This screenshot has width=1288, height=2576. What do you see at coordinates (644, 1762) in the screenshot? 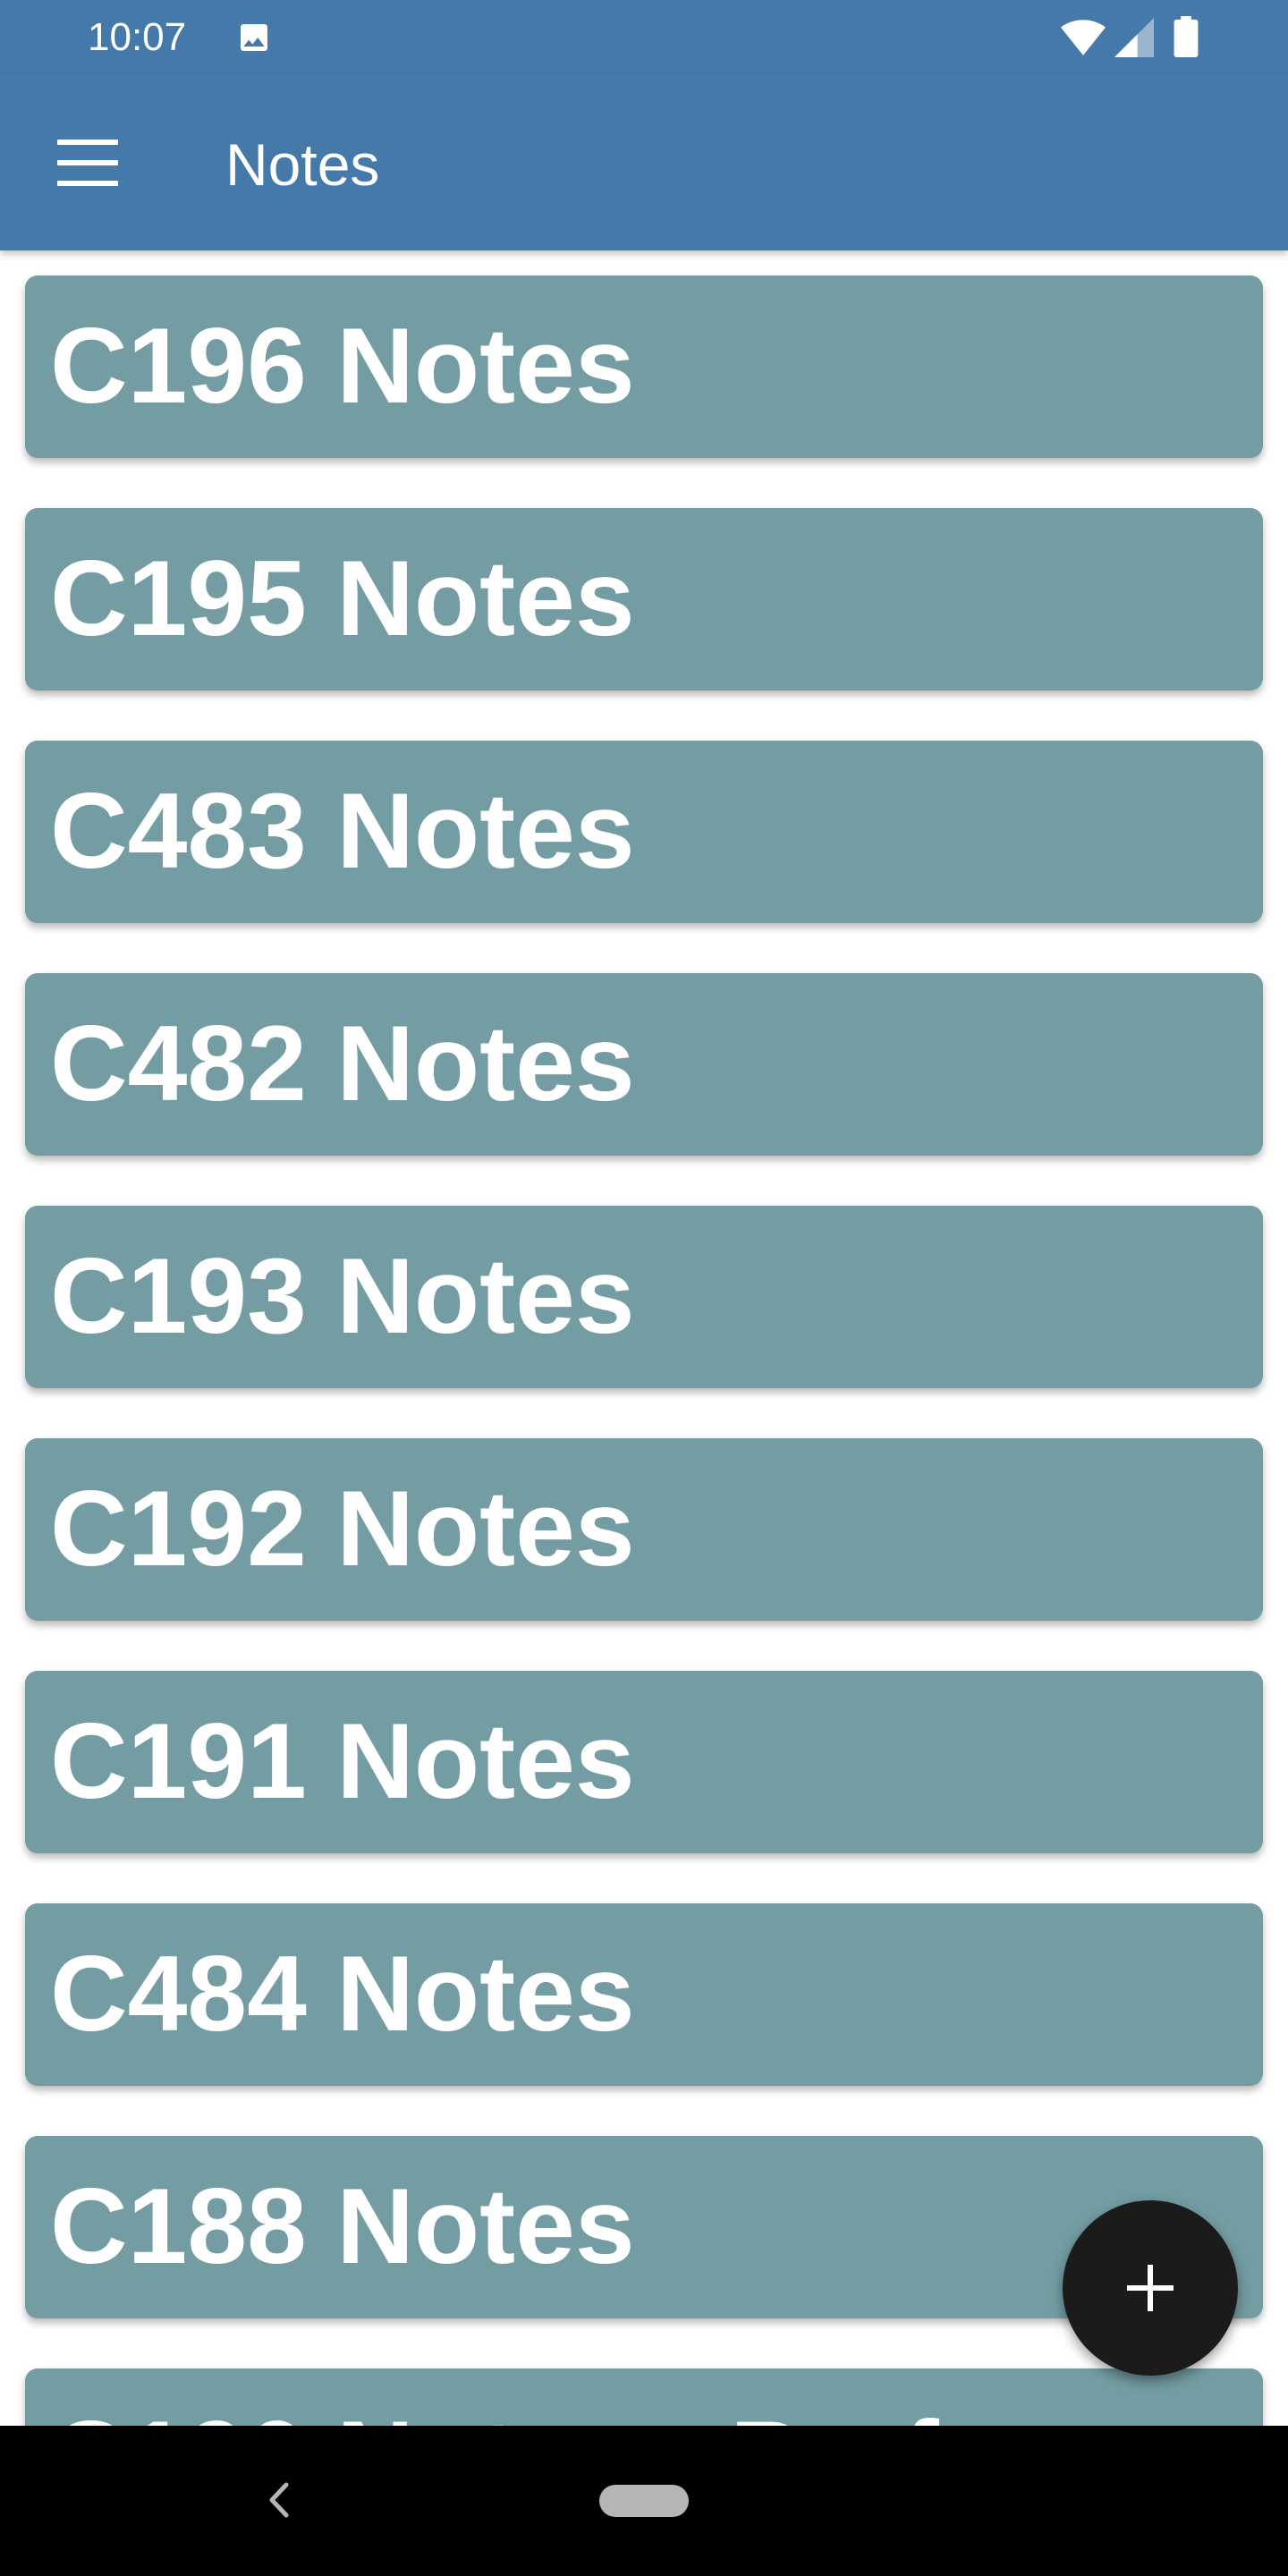
I see `note-card: C191 Notes` at bounding box center [644, 1762].